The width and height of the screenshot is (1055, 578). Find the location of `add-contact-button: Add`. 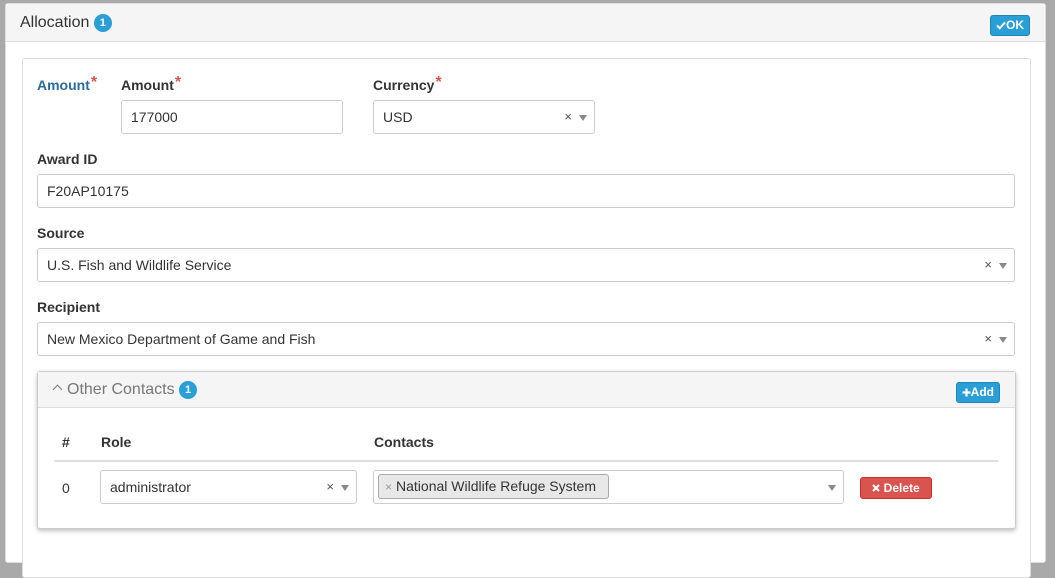

add-contact-button: Add is located at coordinates (977, 392).